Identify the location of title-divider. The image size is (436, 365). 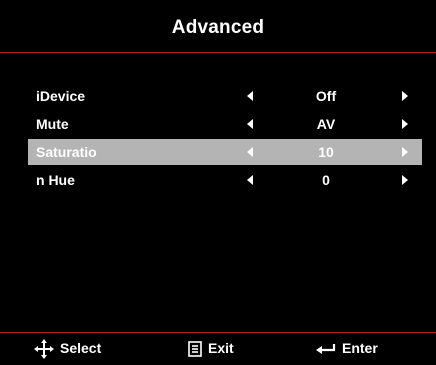
(218, 52).